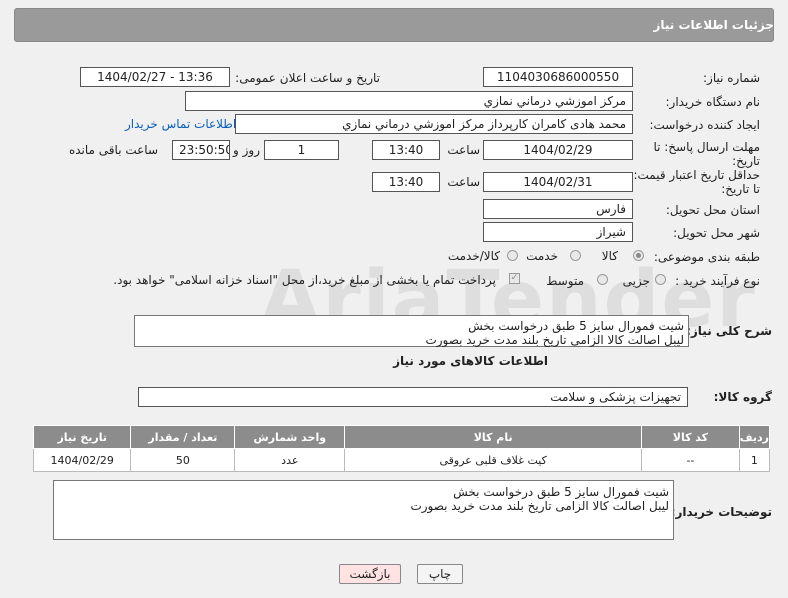  Describe the element at coordinates (307, 78) in the screenshot. I see `announce-label: تاریخ و ساعت اعلان عمومی:` at that location.